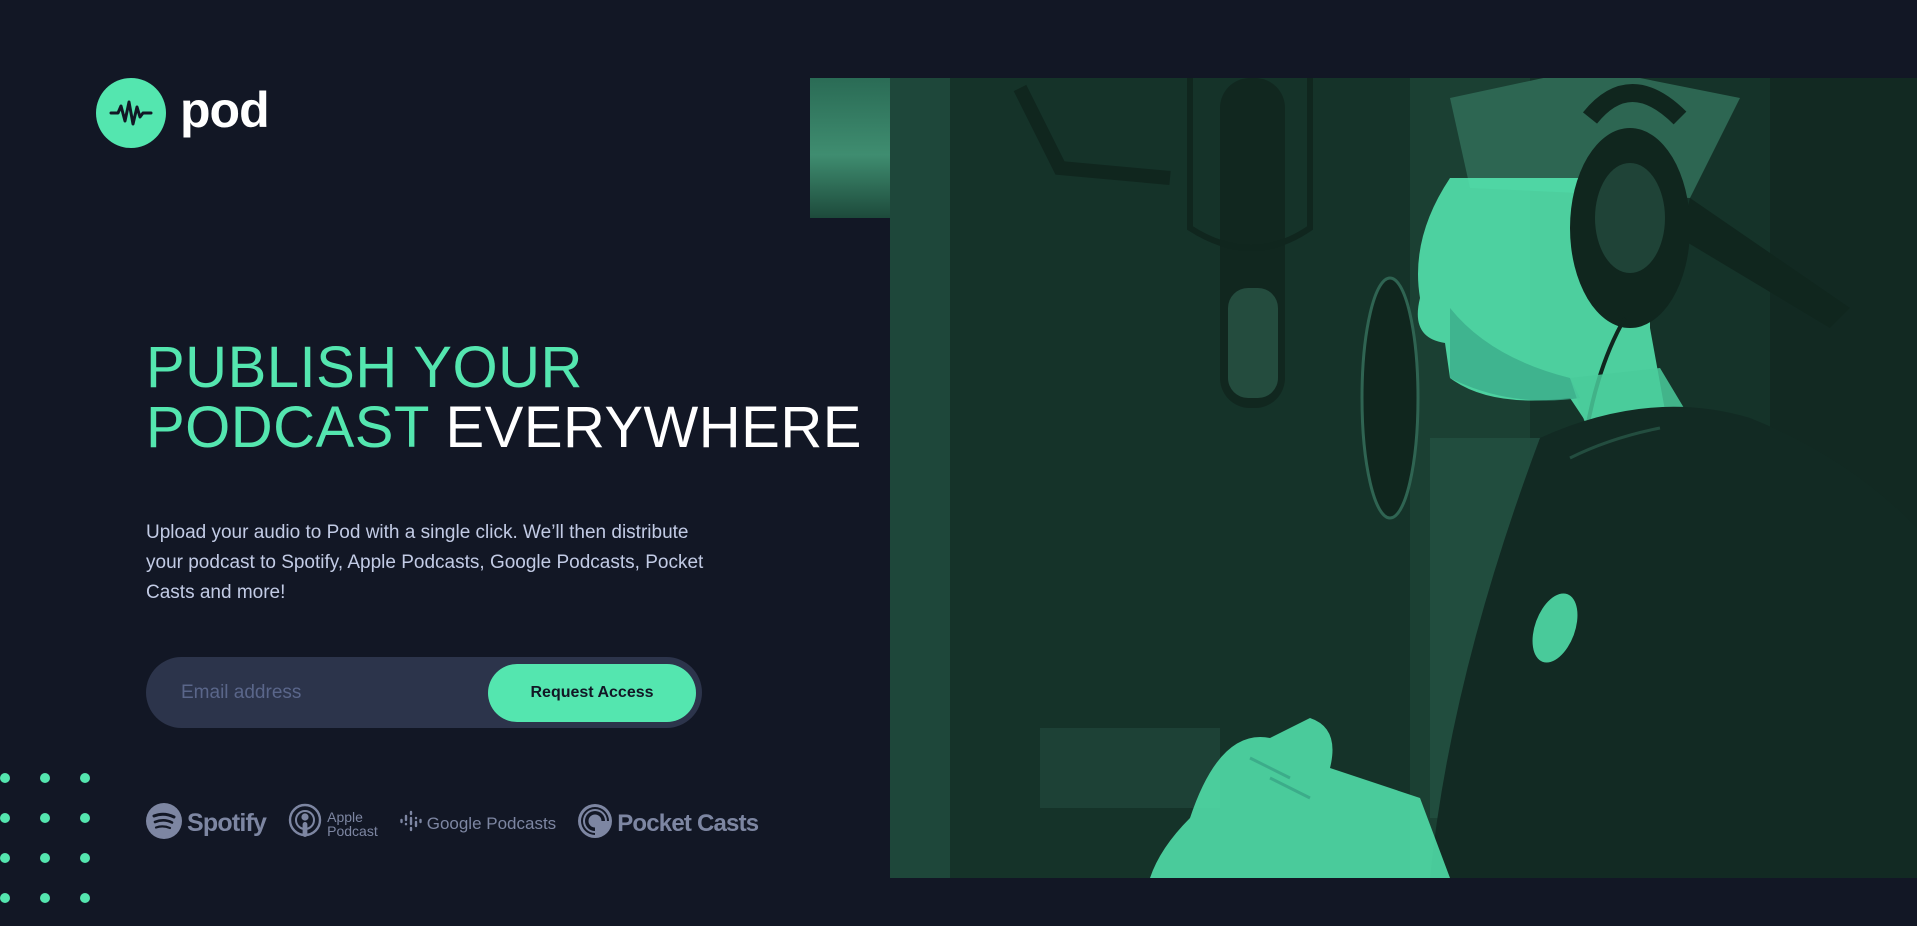 The height and width of the screenshot is (926, 1917). What do you see at coordinates (851, 148) in the screenshot?
I see `photo-accent-block` at bounding box center [851, 148].